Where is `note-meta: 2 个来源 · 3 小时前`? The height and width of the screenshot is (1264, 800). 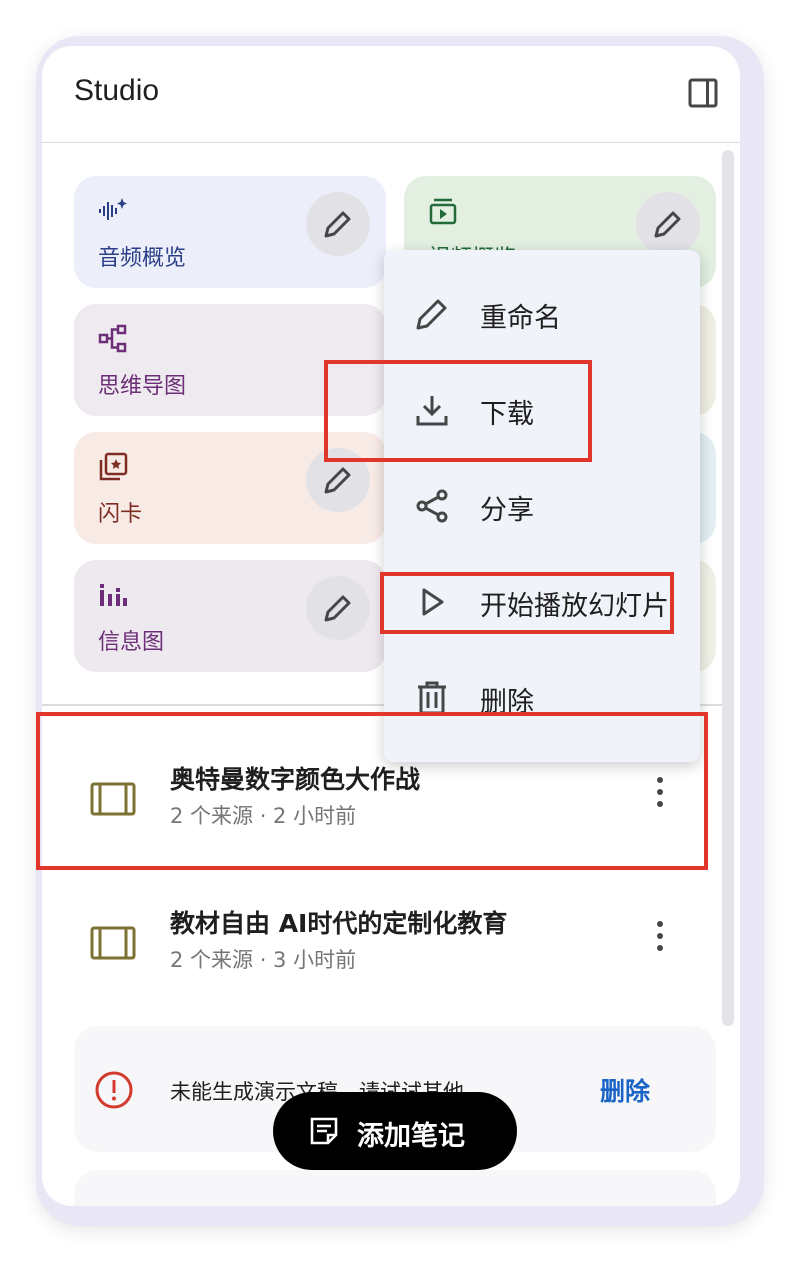 note-meta: 2 个来源 · 3 小时前 is located at coordinates (263, 960).